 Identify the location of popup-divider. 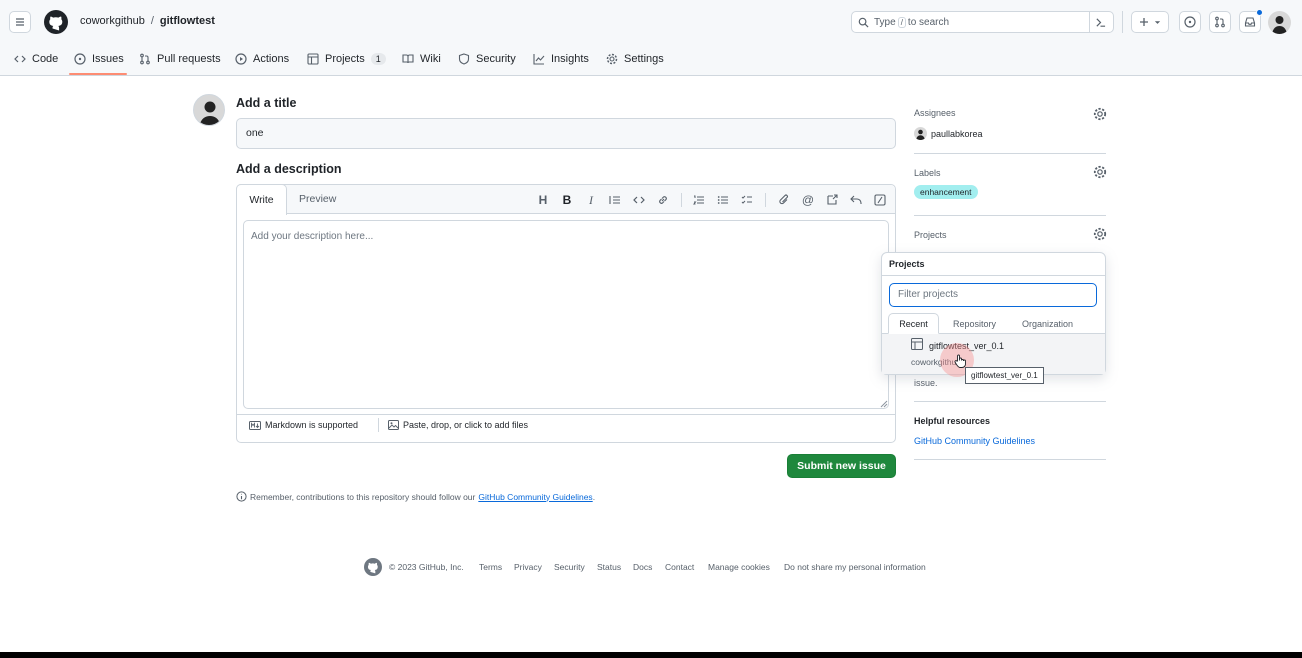
(993, 275).